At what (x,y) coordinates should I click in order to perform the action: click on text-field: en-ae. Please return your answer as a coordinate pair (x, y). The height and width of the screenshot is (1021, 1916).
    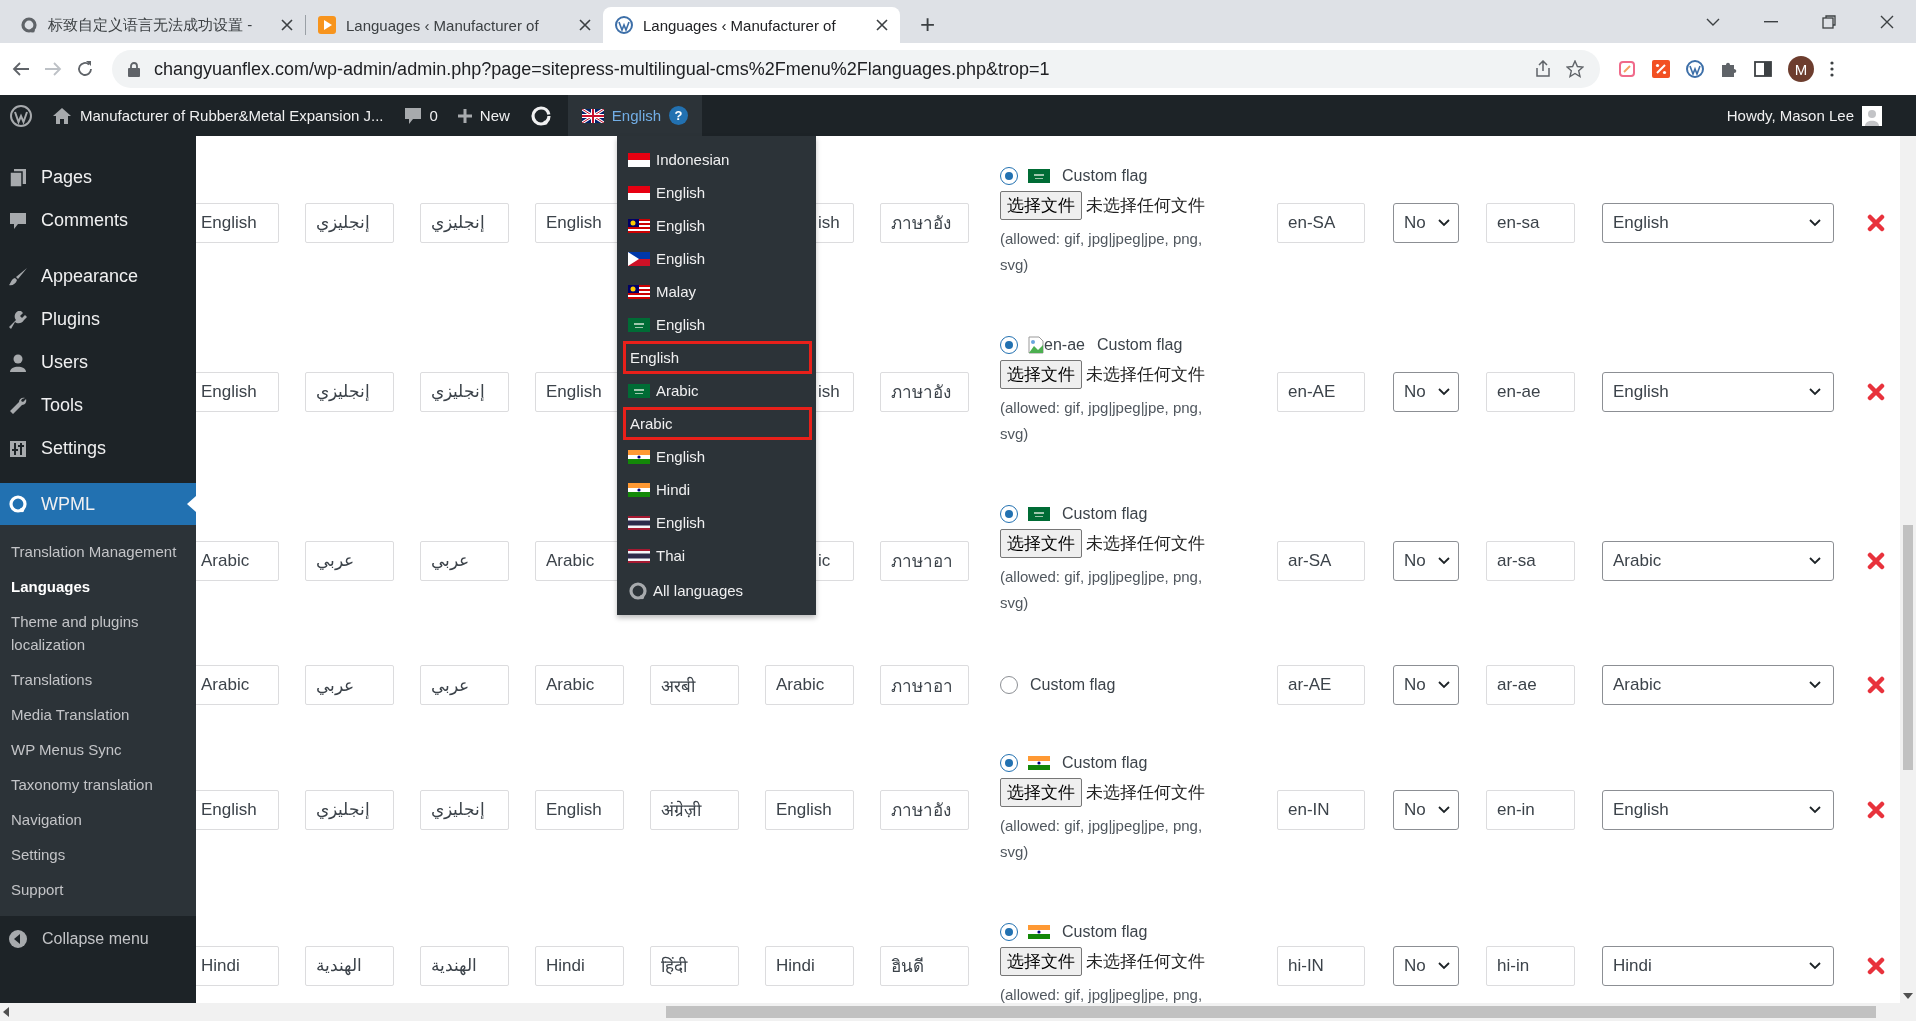
    Looking at the image, I should click on (1530, 391).